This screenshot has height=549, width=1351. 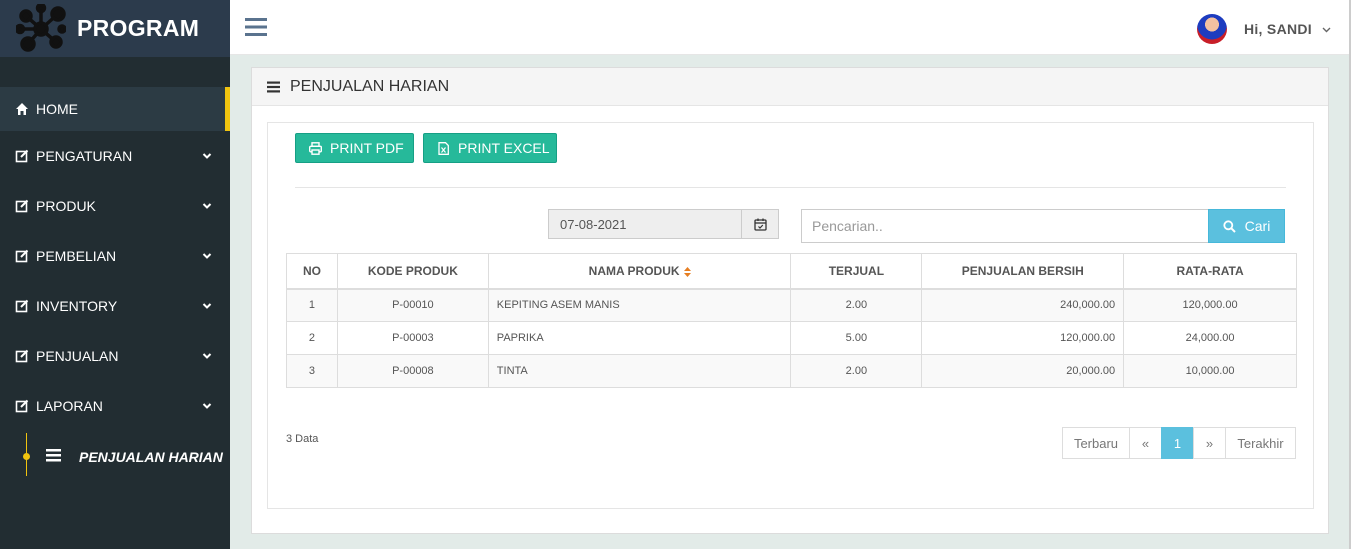 I want to click on cell-rata: 10,000.00, so click(x=1210, y=371).